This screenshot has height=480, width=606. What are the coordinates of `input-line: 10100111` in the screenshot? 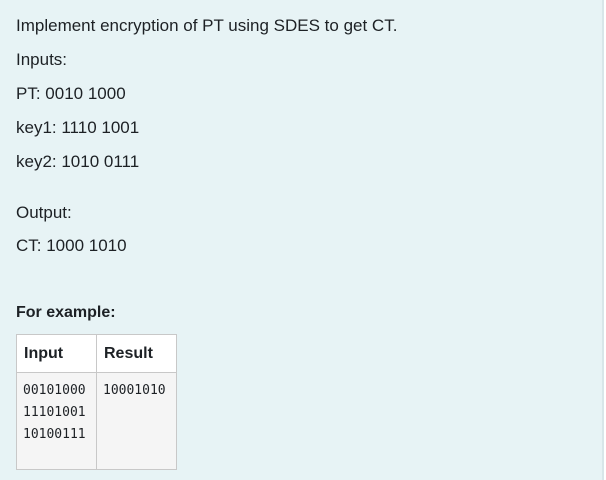 It's located at (54, 434).